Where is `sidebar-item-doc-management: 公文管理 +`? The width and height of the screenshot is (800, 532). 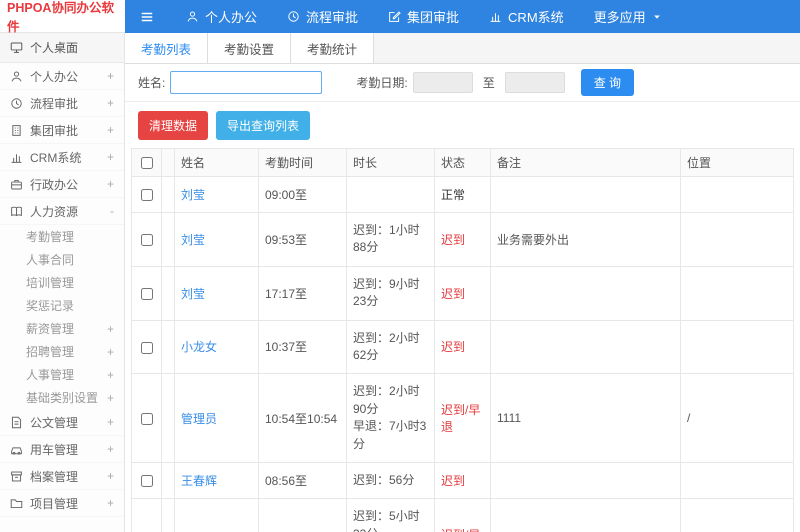
sidebar-item-doc-management: 公文管理 + is located at coordinates (62, 422).